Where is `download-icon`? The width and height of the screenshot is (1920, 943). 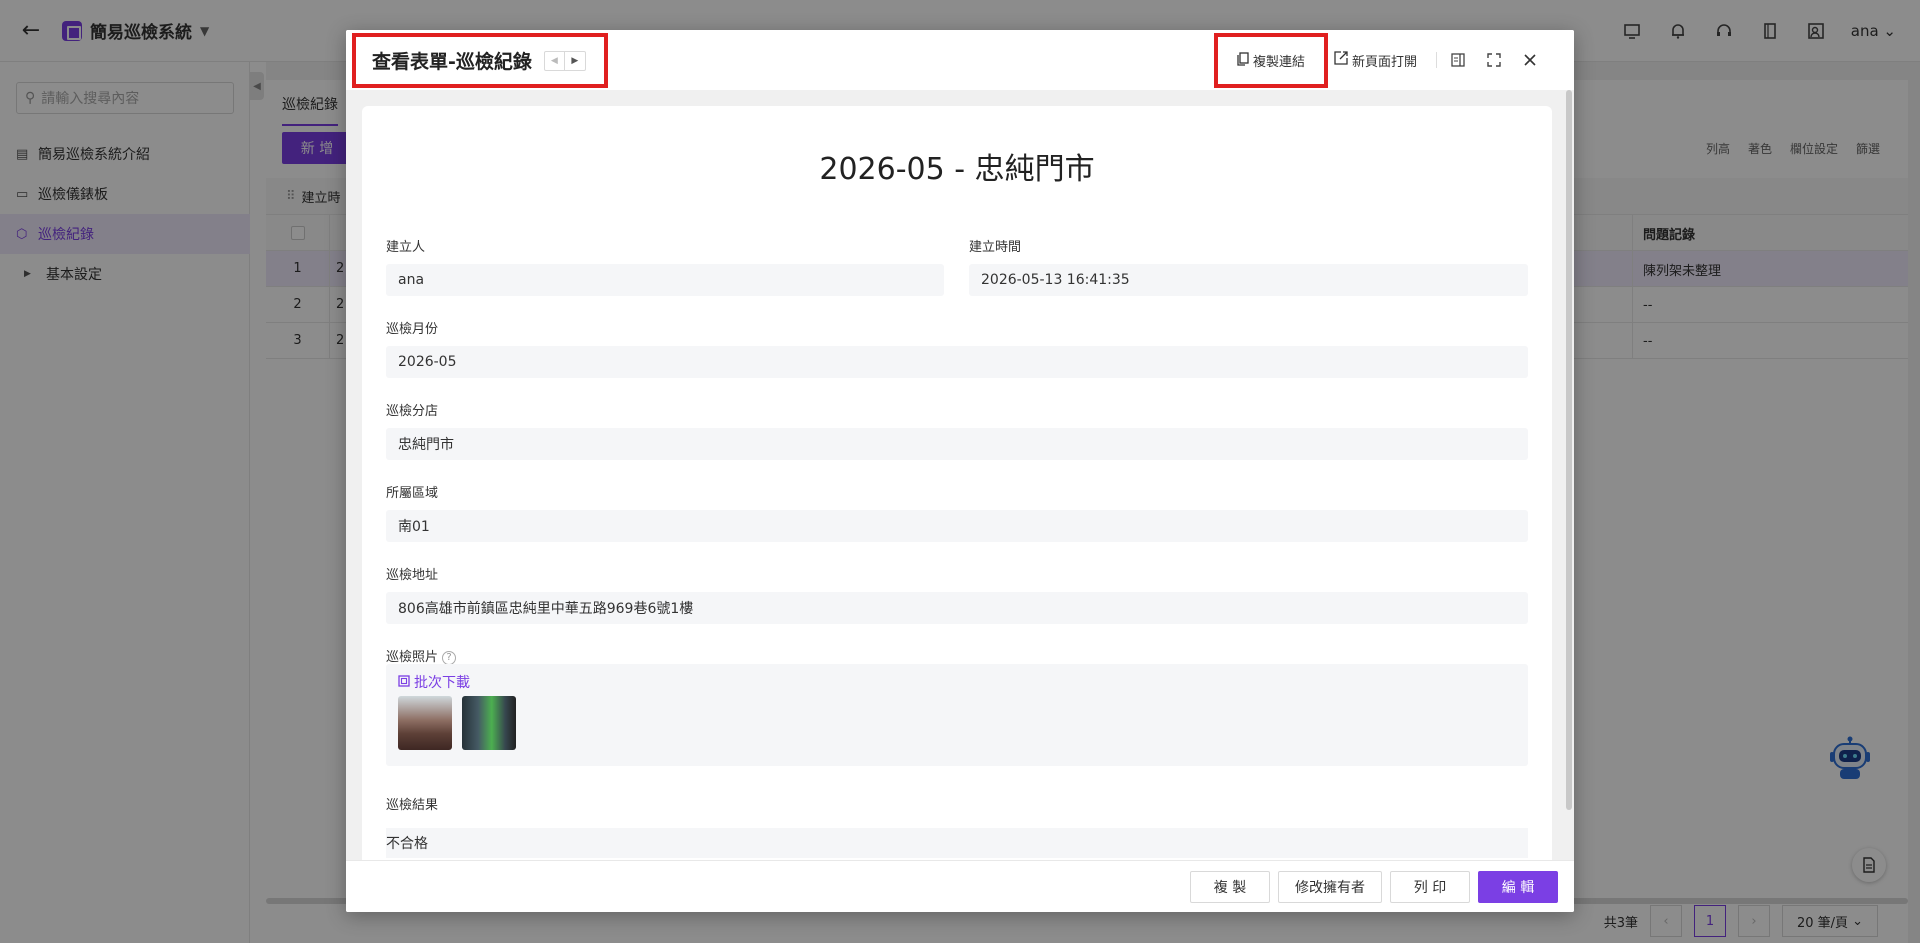
download-icon is located at coordinates (404, 682).